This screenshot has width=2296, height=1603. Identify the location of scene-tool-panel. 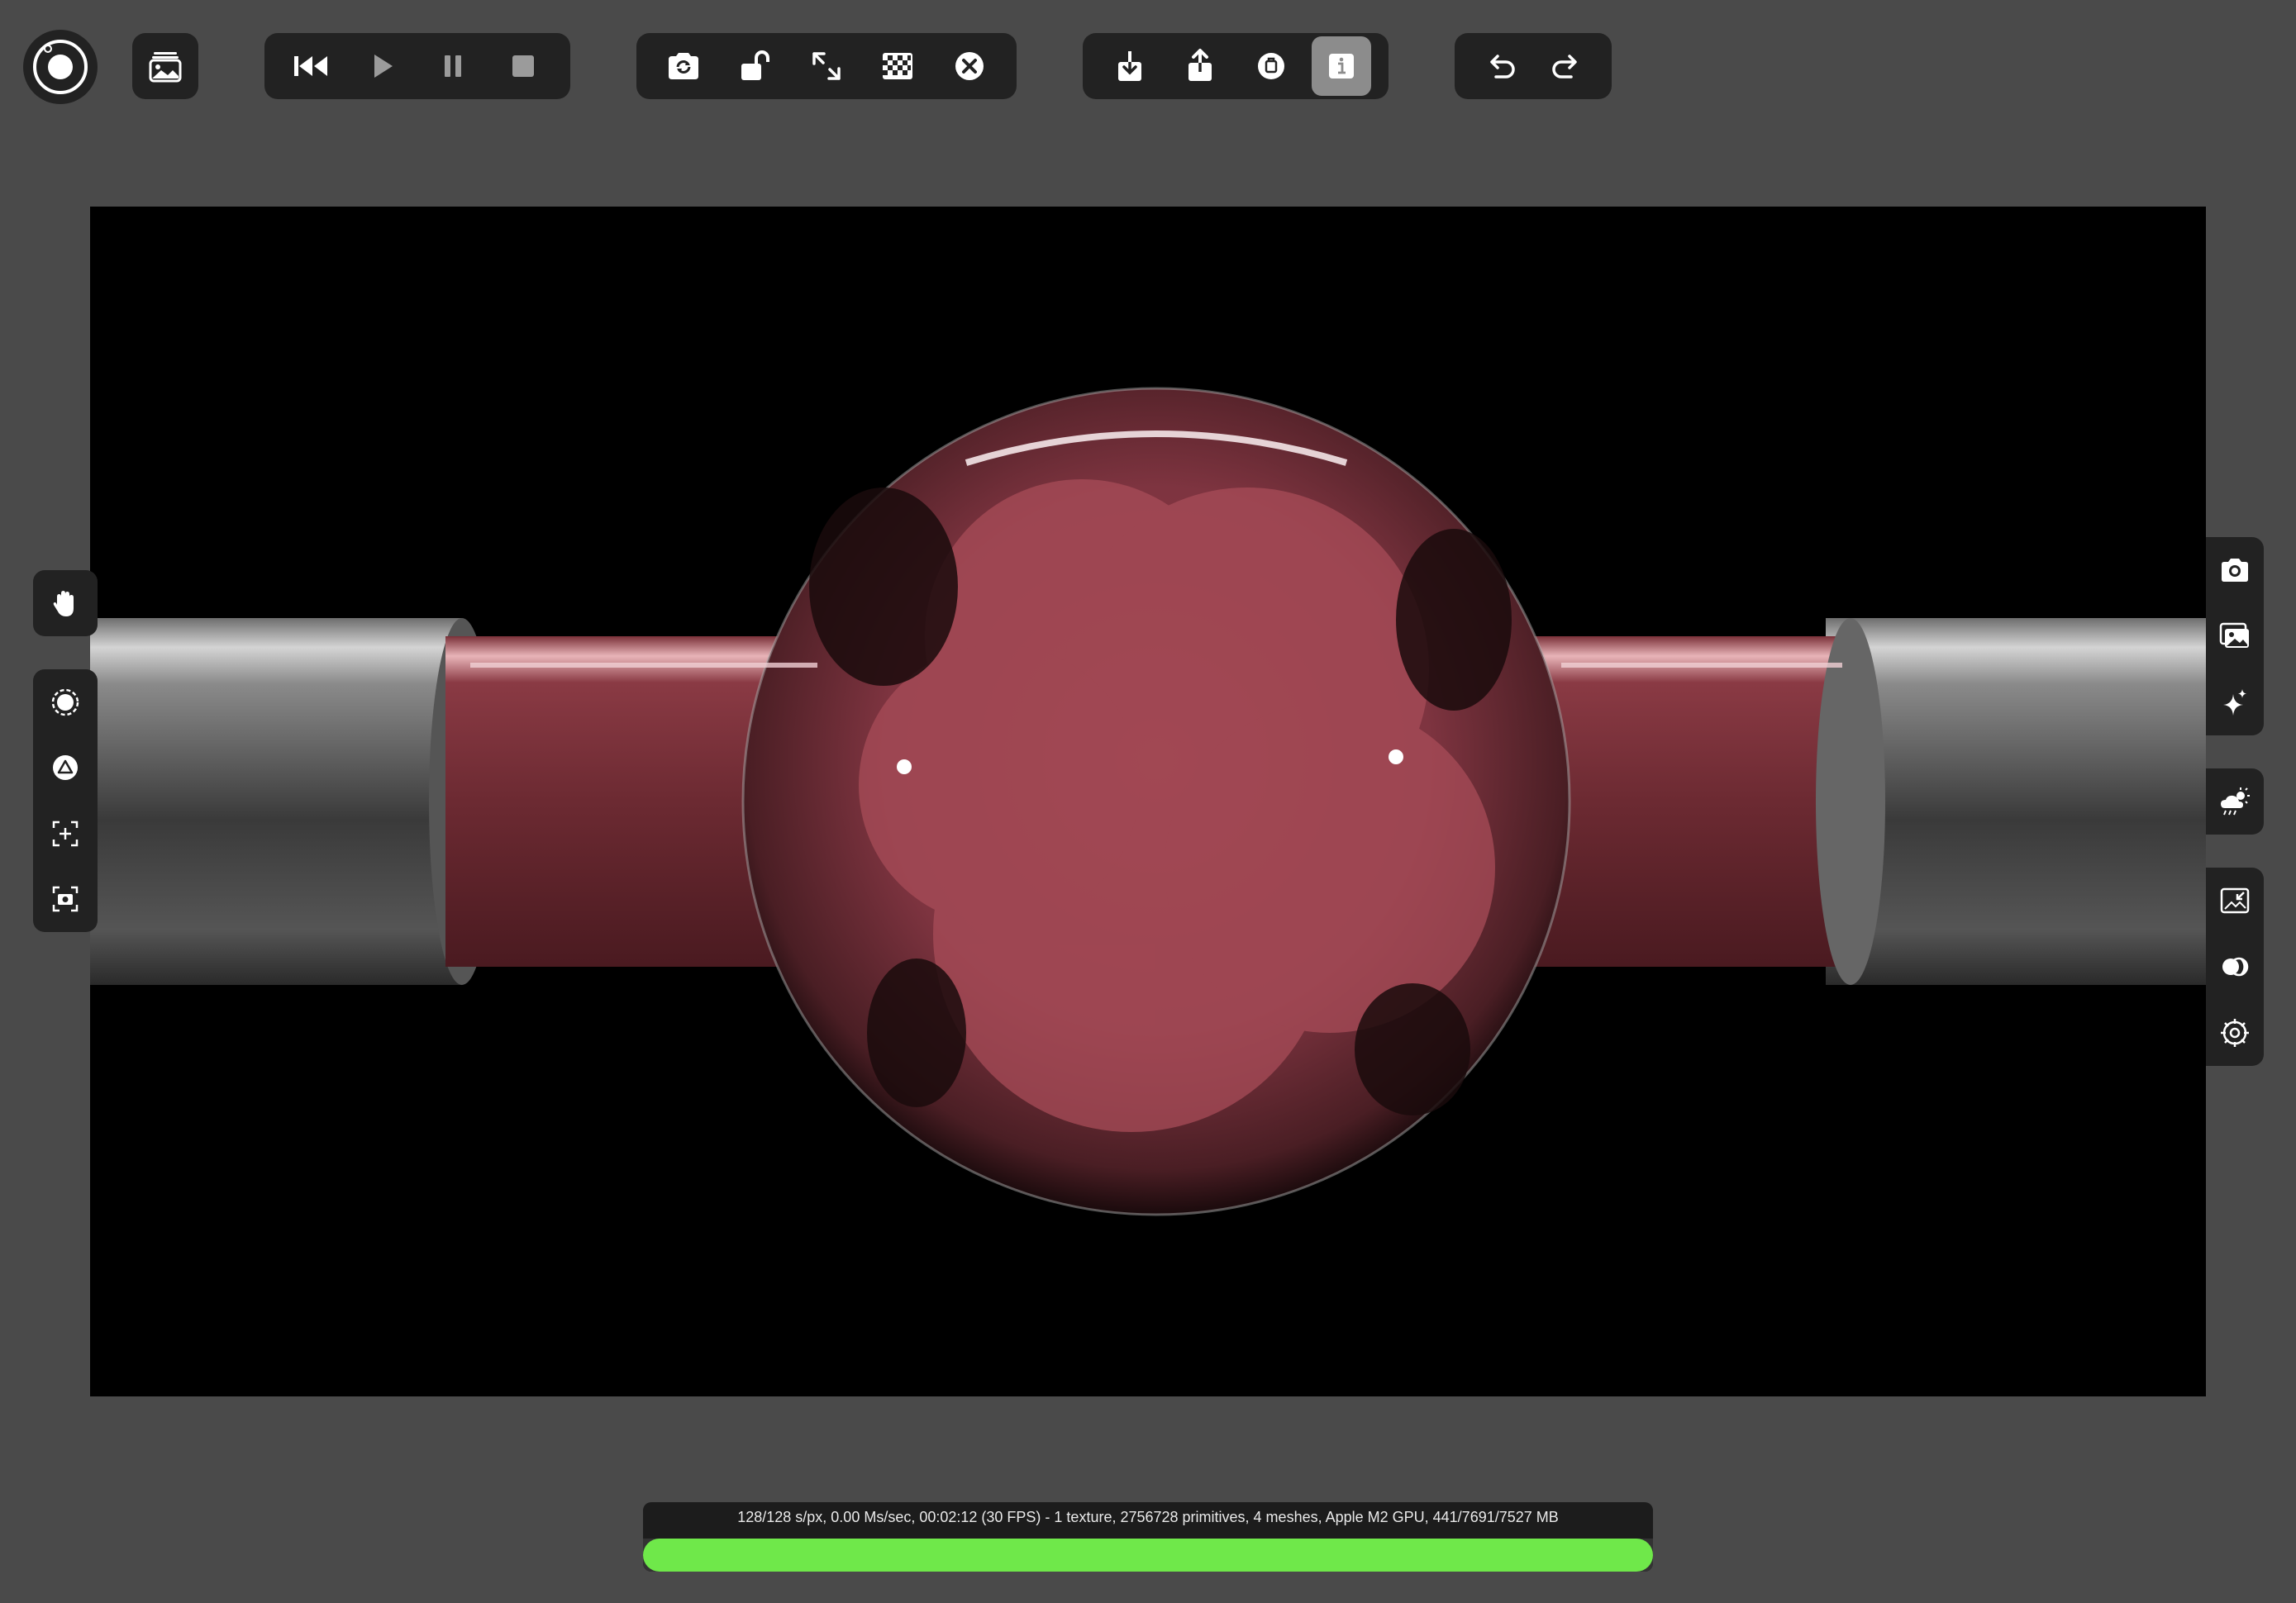
(65, 800).